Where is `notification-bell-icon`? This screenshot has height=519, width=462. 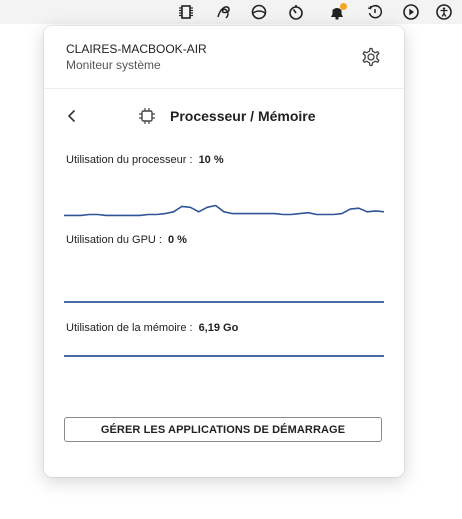
notification-bell-icon is located at coordinates (337, 12).